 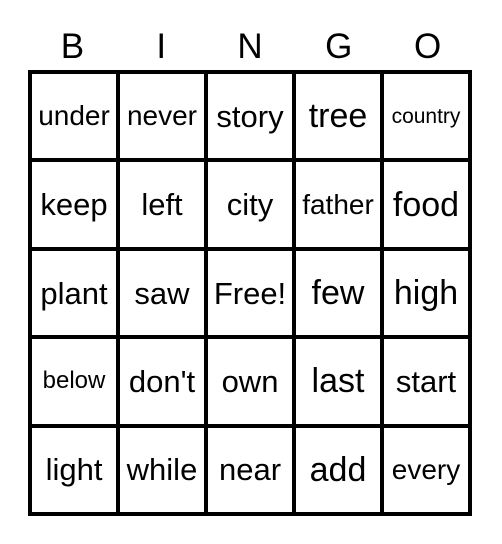 I want to click on bingo-cell-label: story, so click(x=250, y=116).